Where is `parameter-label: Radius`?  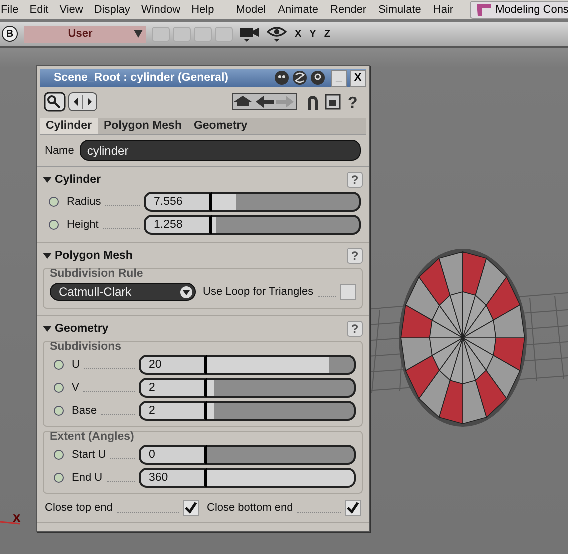 parameter-label: Radius is located at coordinates (84, 202).